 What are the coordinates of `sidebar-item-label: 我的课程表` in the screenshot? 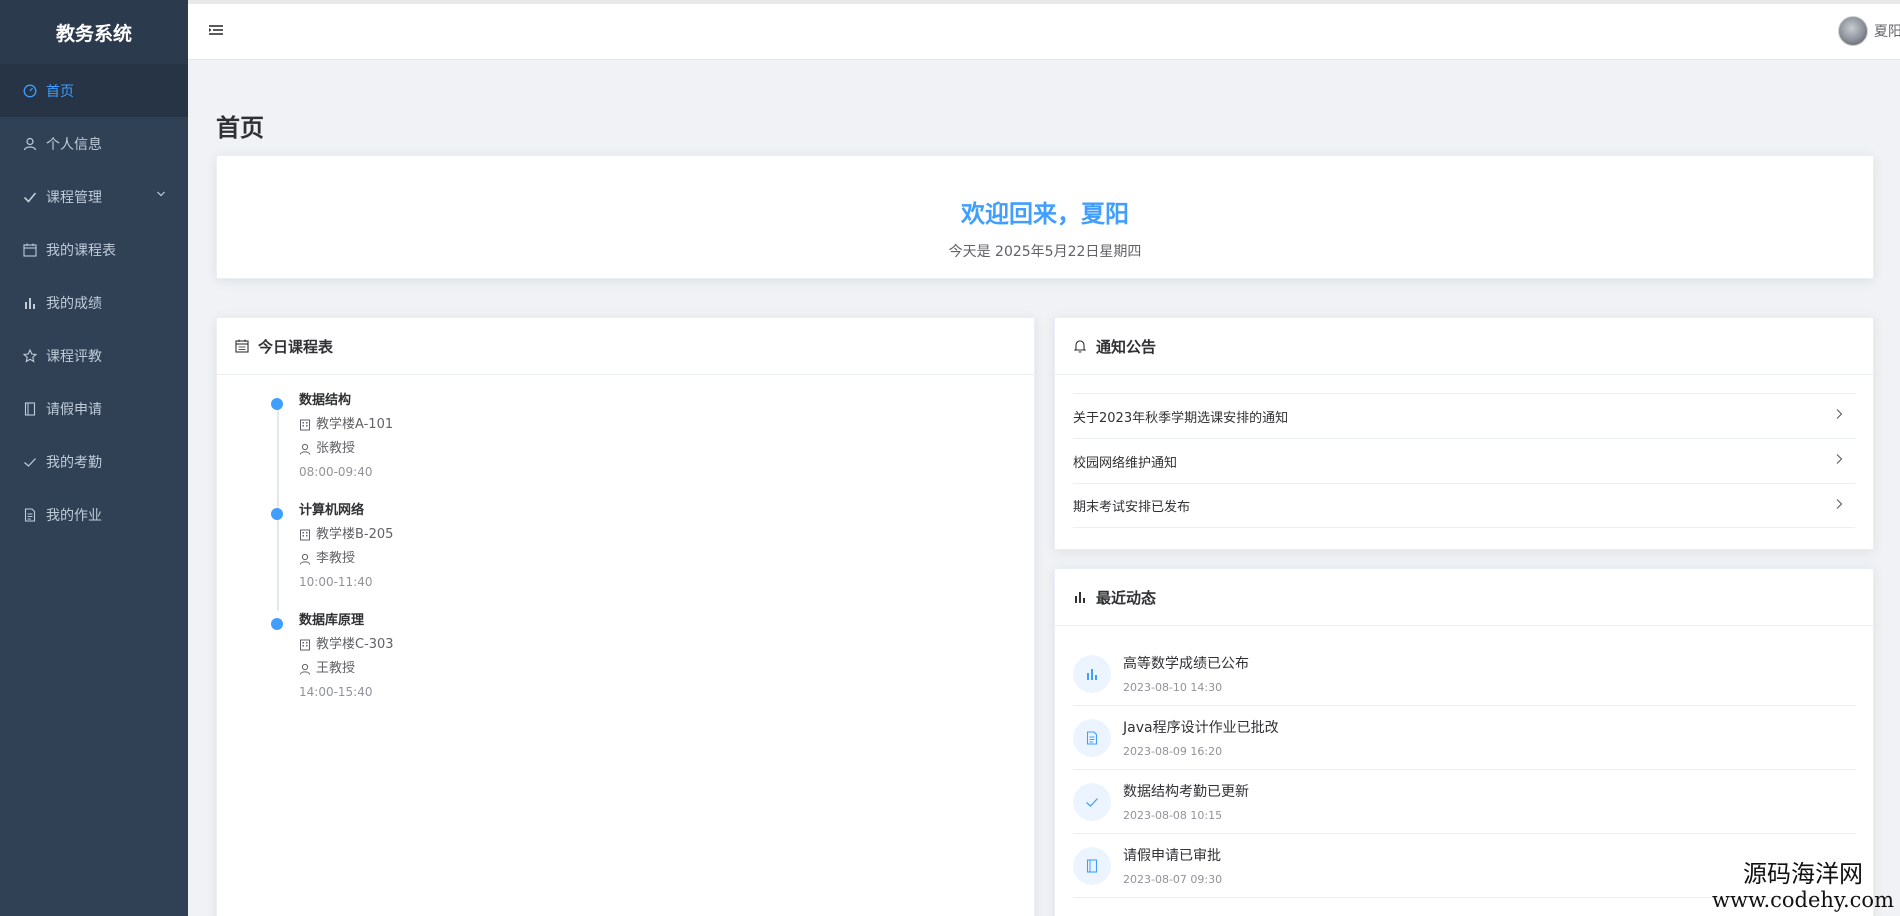 It's located at (81, 250).